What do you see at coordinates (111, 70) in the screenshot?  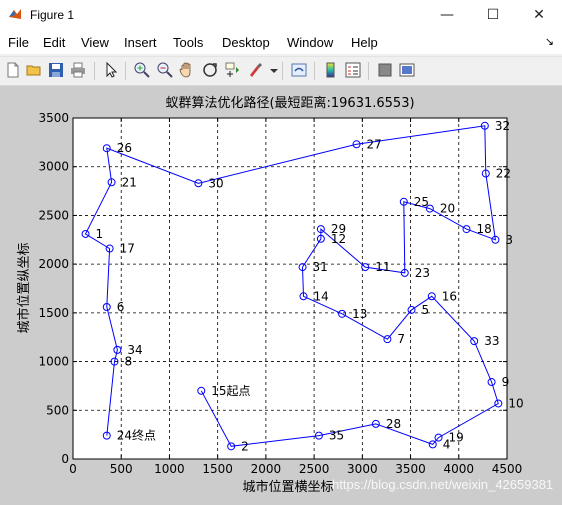 I see `select-arrow-icon` at bounding box center [111, 70].